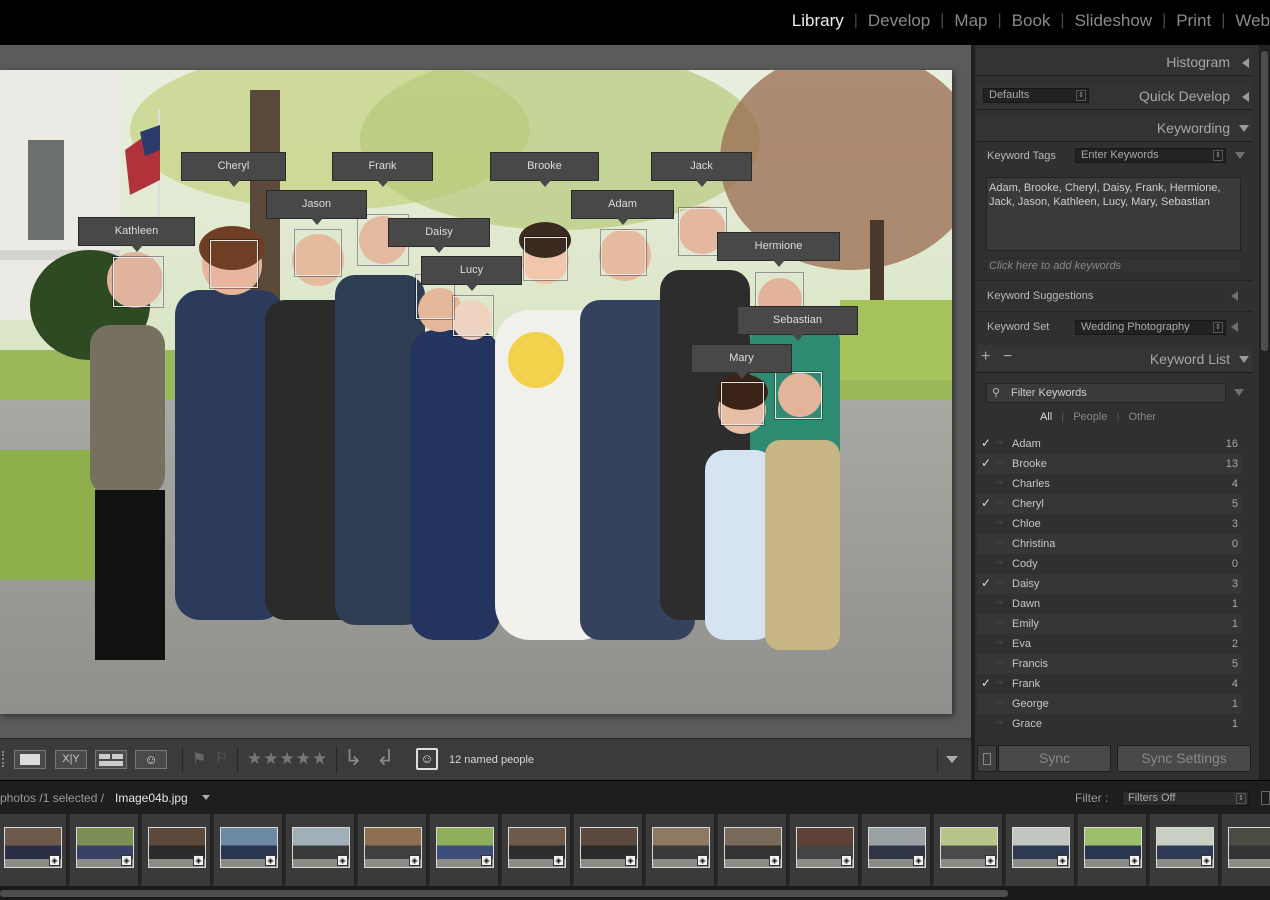 Image resolution: width=1270 pixels, height=900 pixels. Describe the element at coordinates (701, 169) in the screenshot. I see `face-tag-jack: Jack` at that location.